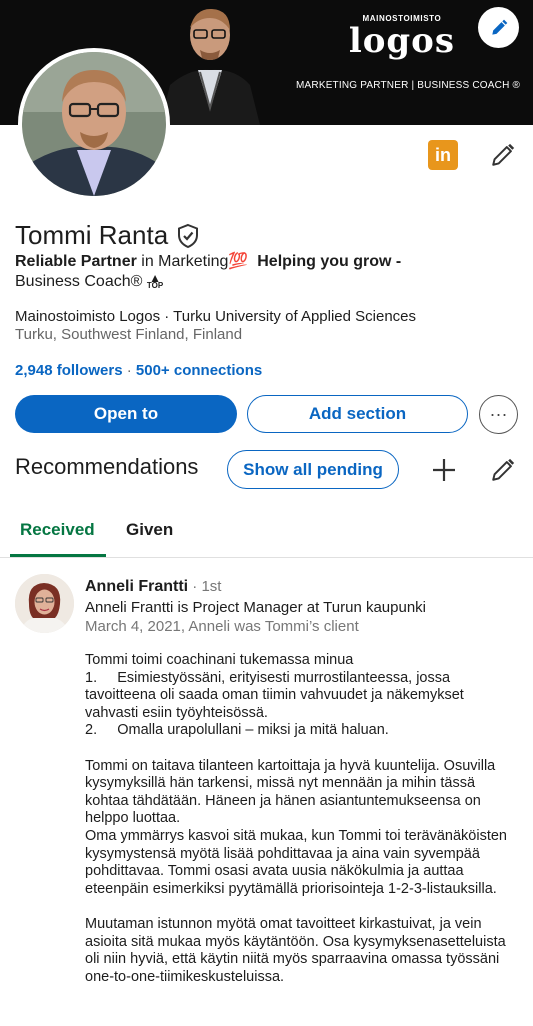  I want to click on profile-stats: 2,948 followers · 500+ connections, so click(138, 370).